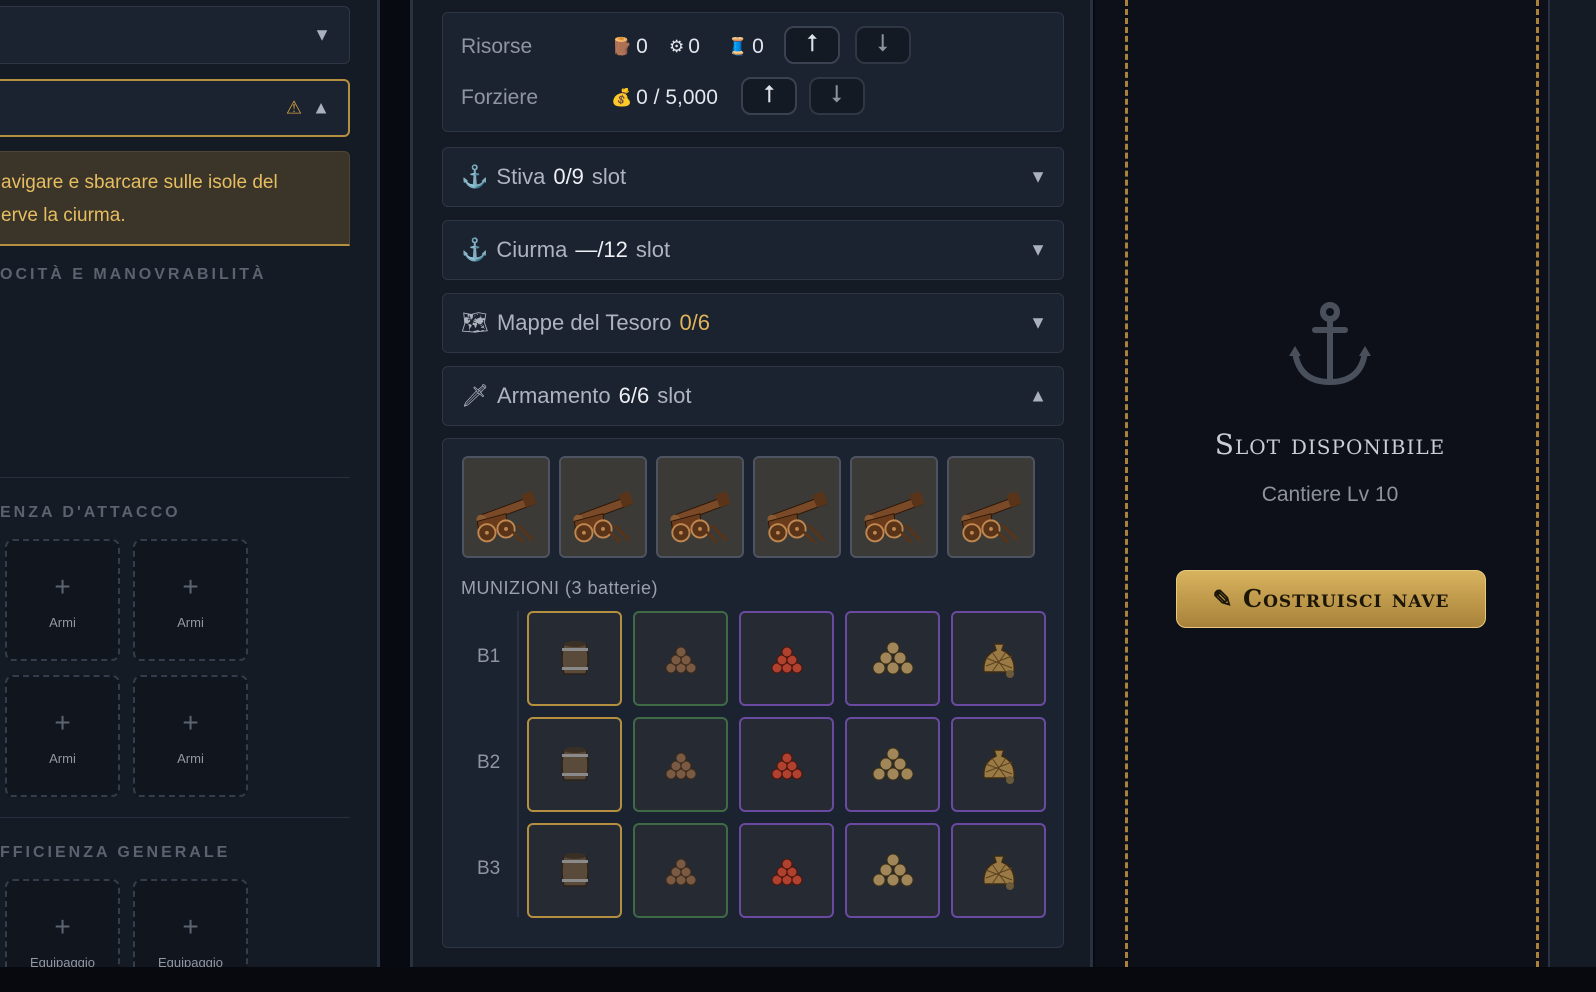 This screenshot has width=1596, height=992. I want to click on crew-count: —/12, so click(601, 249).